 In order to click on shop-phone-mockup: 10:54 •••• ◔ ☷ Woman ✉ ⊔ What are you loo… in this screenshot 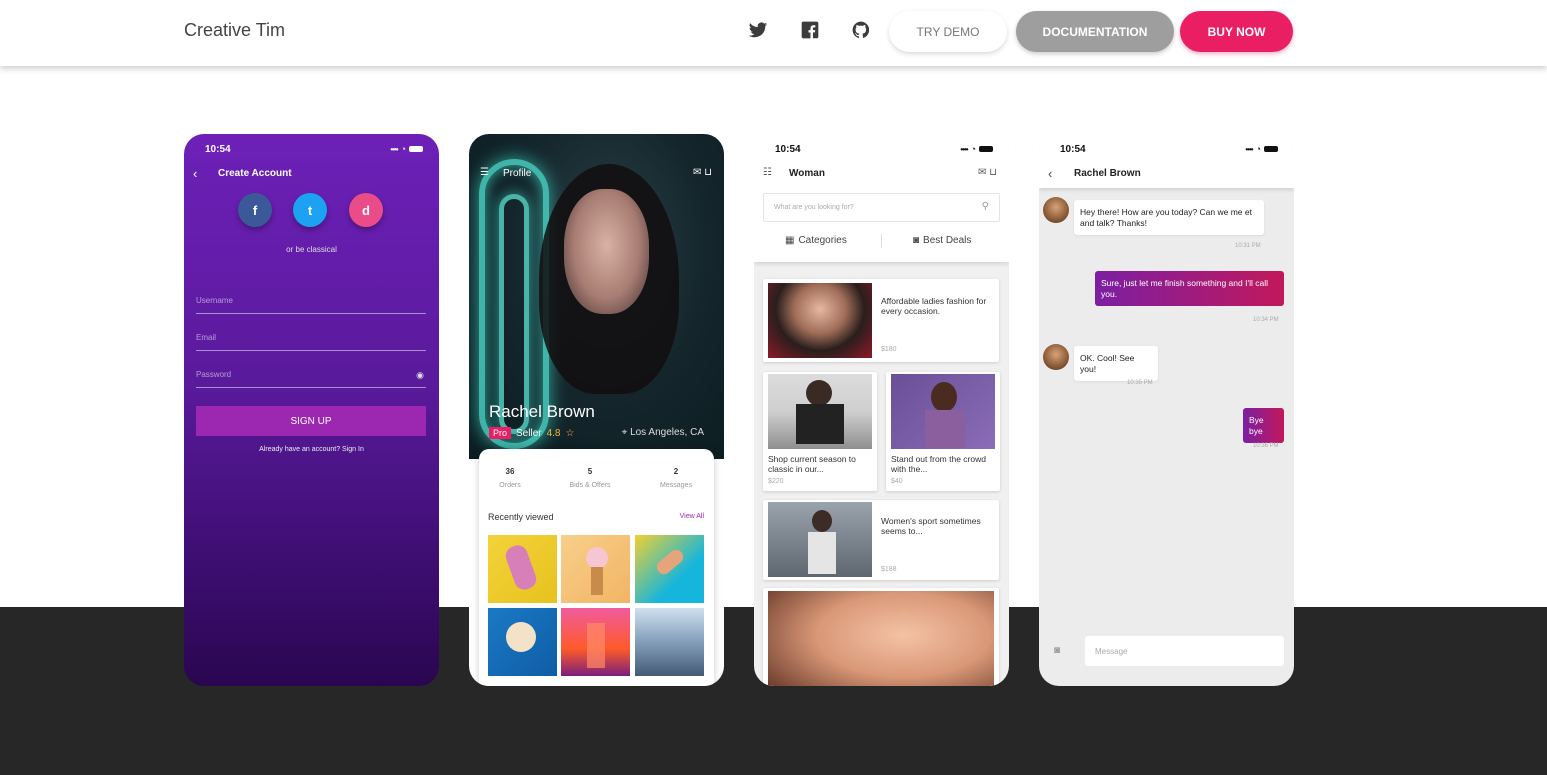, I will do `click(881, 410)`.